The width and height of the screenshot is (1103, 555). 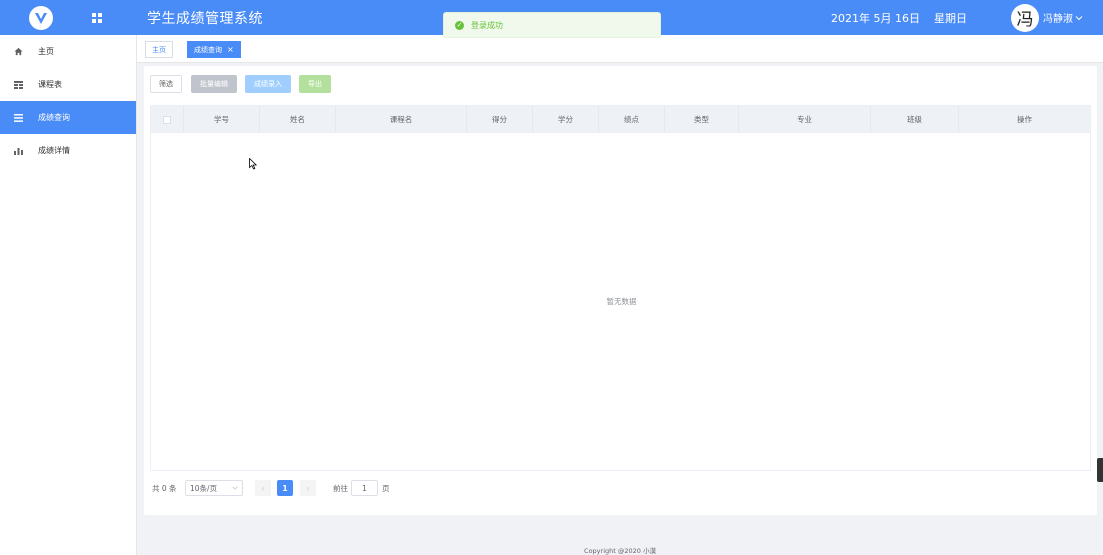 I want to click on sidebar-item-grade-query: 成绩查询, so click(x=68, y=117).